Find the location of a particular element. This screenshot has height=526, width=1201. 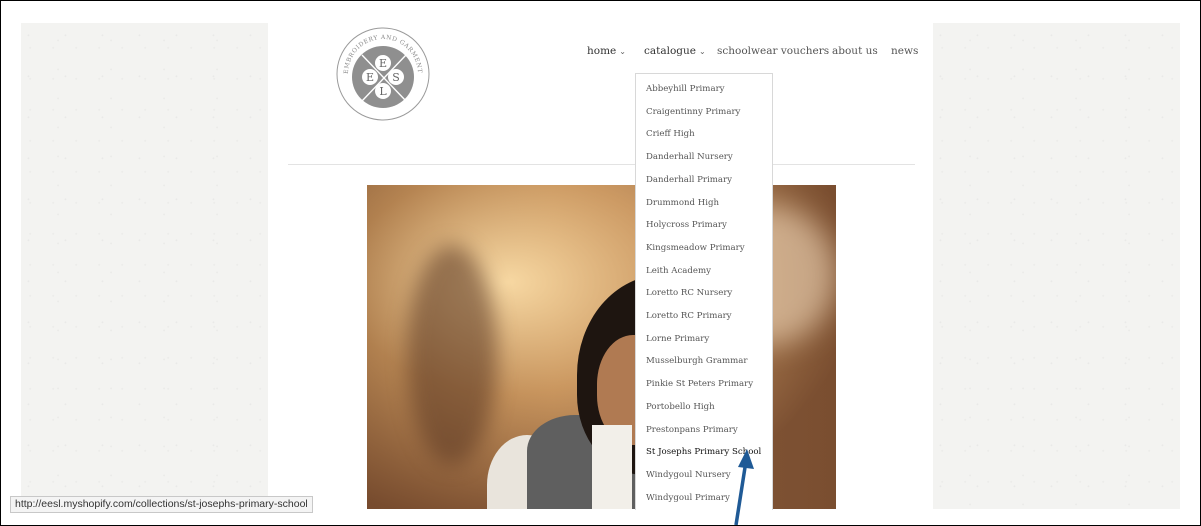

catalogue-menu-item: Kingsmeadow Primary is located at coordinates (695, 248).